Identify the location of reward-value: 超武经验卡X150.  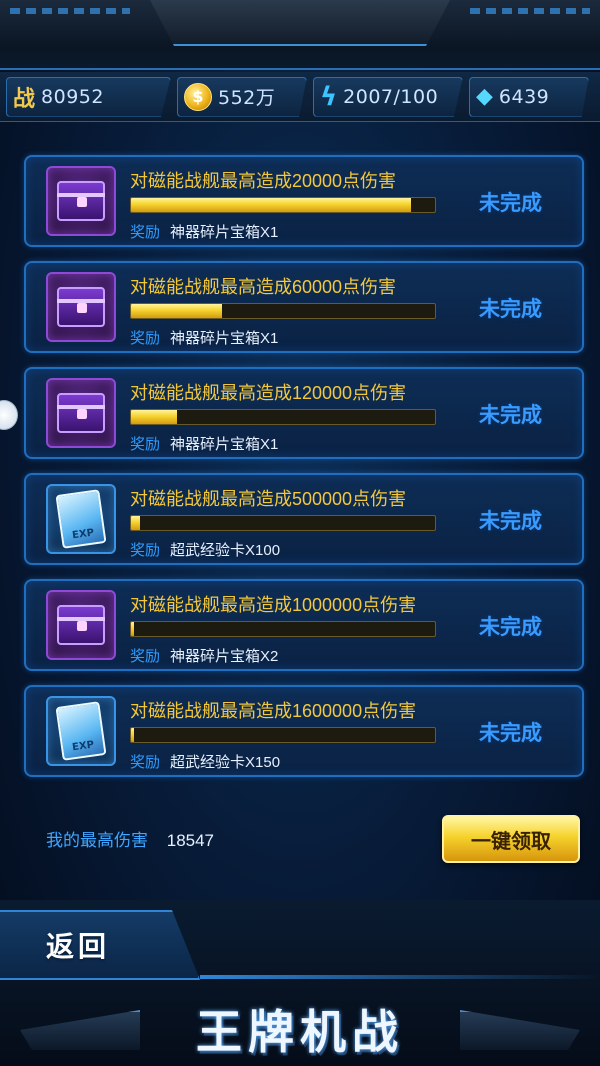
(225, 762).